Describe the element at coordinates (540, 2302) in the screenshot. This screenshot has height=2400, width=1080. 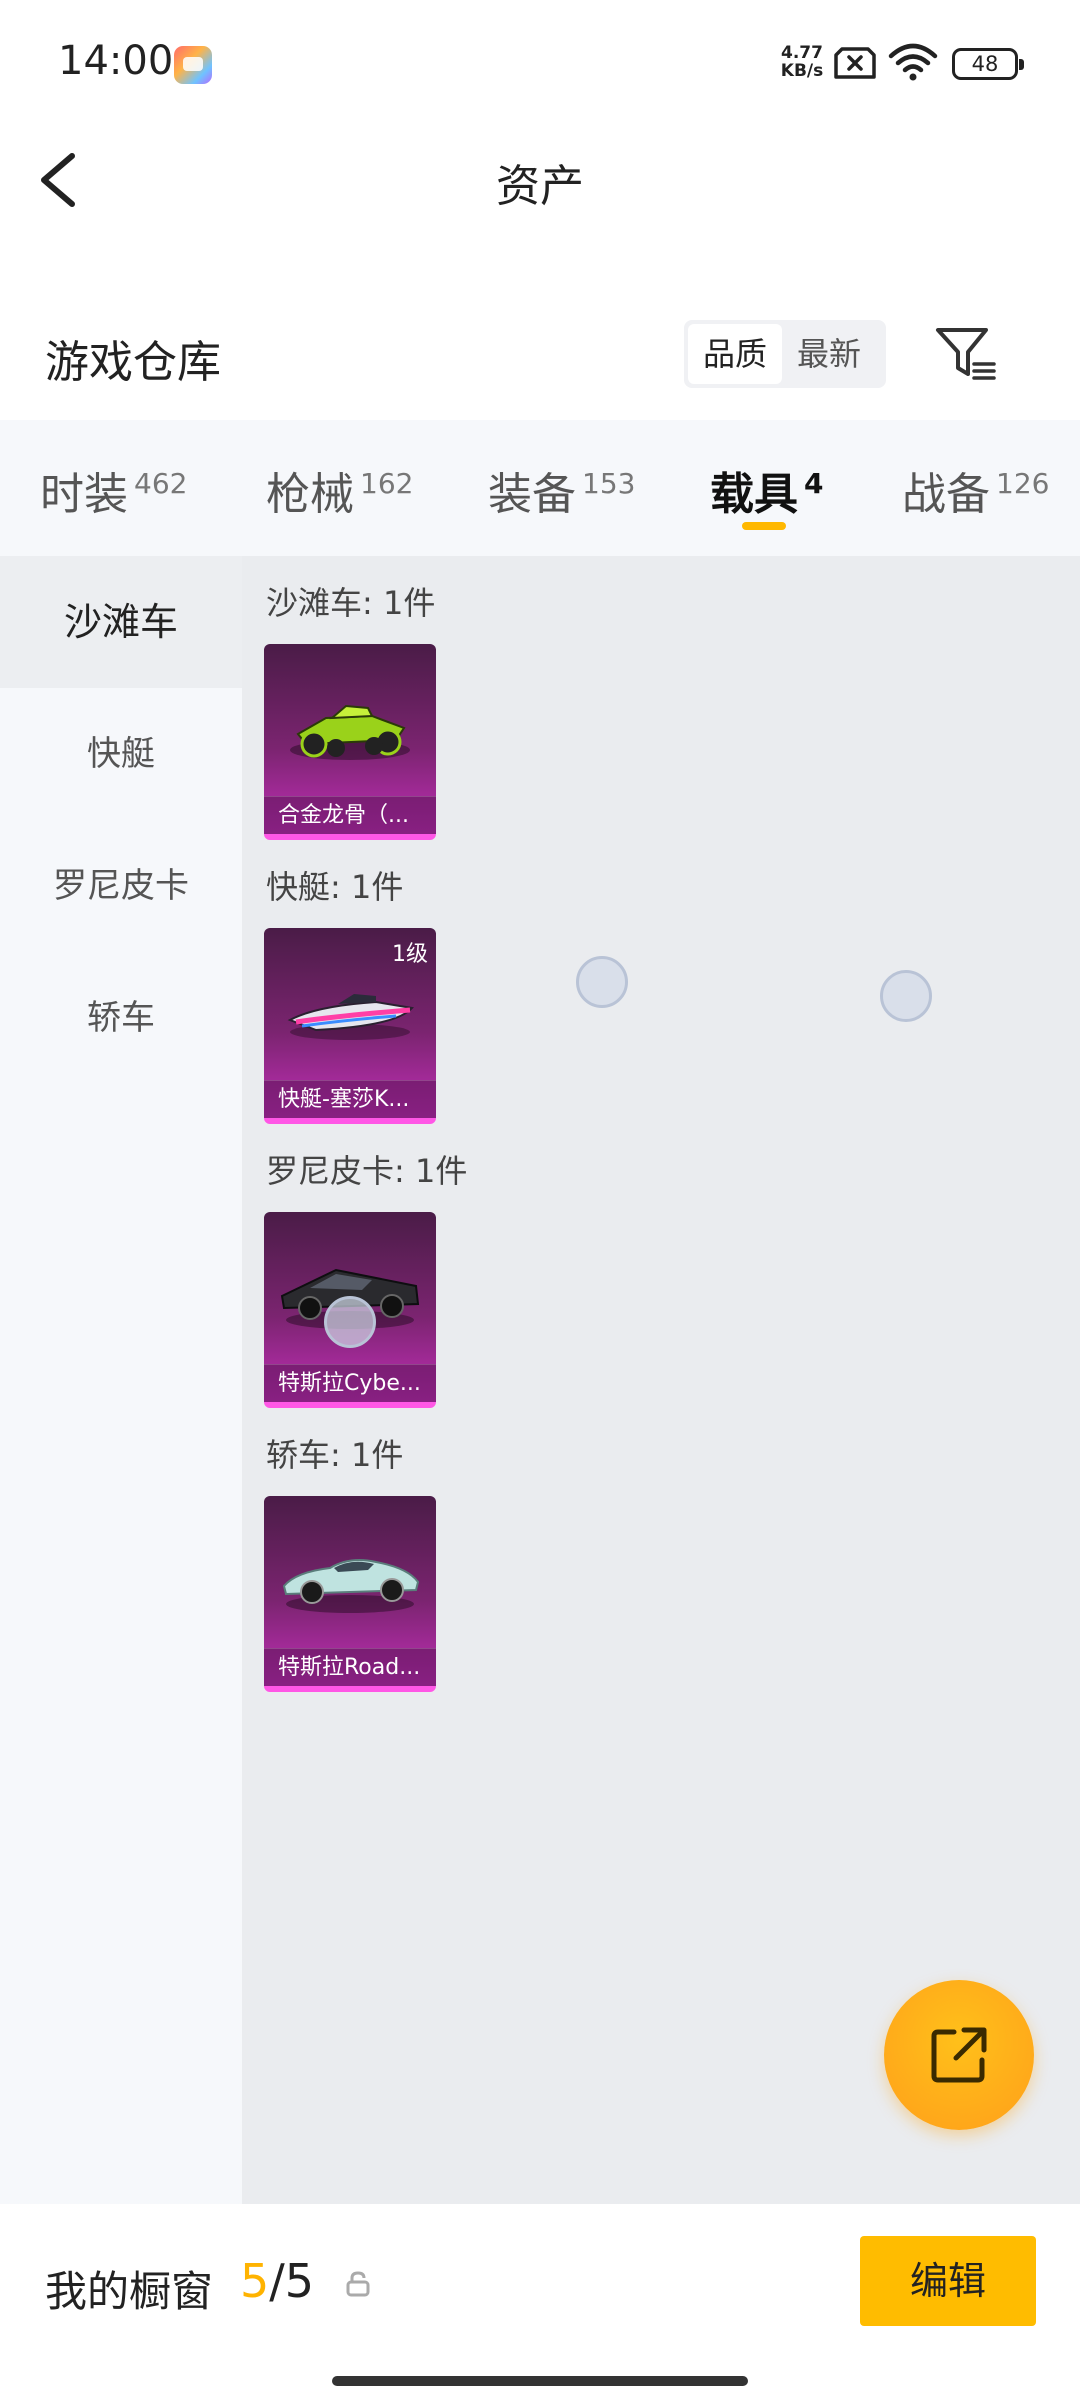
I see `showcase-bar: 我的橱窗 5/5 编辑` at that location.